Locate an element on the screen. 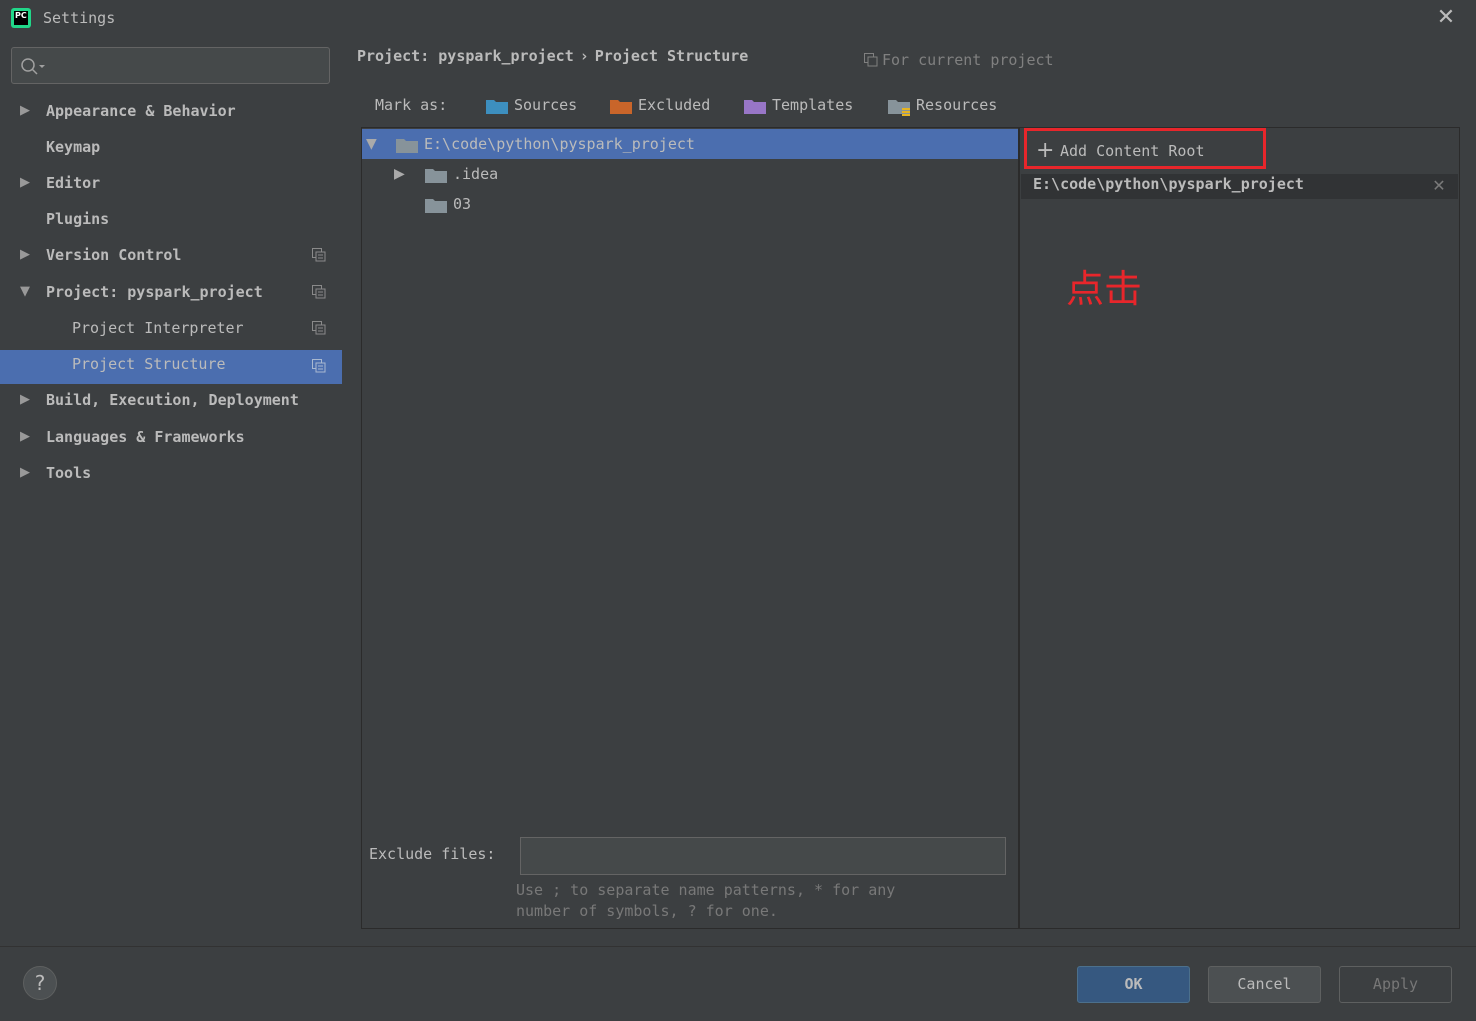  sidebar-item-label: Project Structure is located at coordinates (149, 364).